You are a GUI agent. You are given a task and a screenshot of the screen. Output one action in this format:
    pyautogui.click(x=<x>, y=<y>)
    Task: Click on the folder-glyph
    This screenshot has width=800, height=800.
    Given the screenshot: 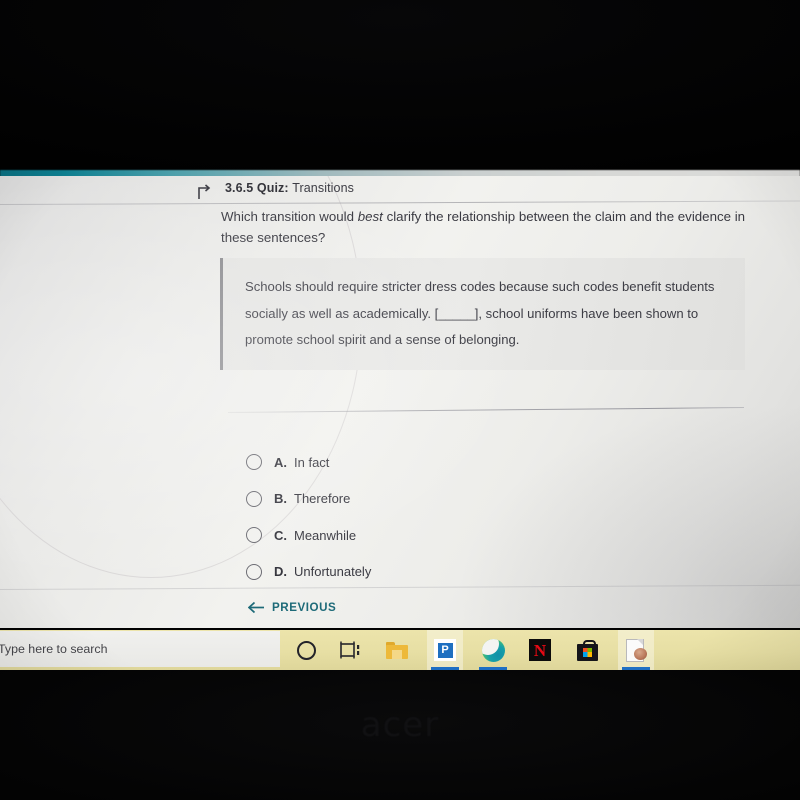 What is the action you would take?
    pyautogui.click(x=397, y=650)
    